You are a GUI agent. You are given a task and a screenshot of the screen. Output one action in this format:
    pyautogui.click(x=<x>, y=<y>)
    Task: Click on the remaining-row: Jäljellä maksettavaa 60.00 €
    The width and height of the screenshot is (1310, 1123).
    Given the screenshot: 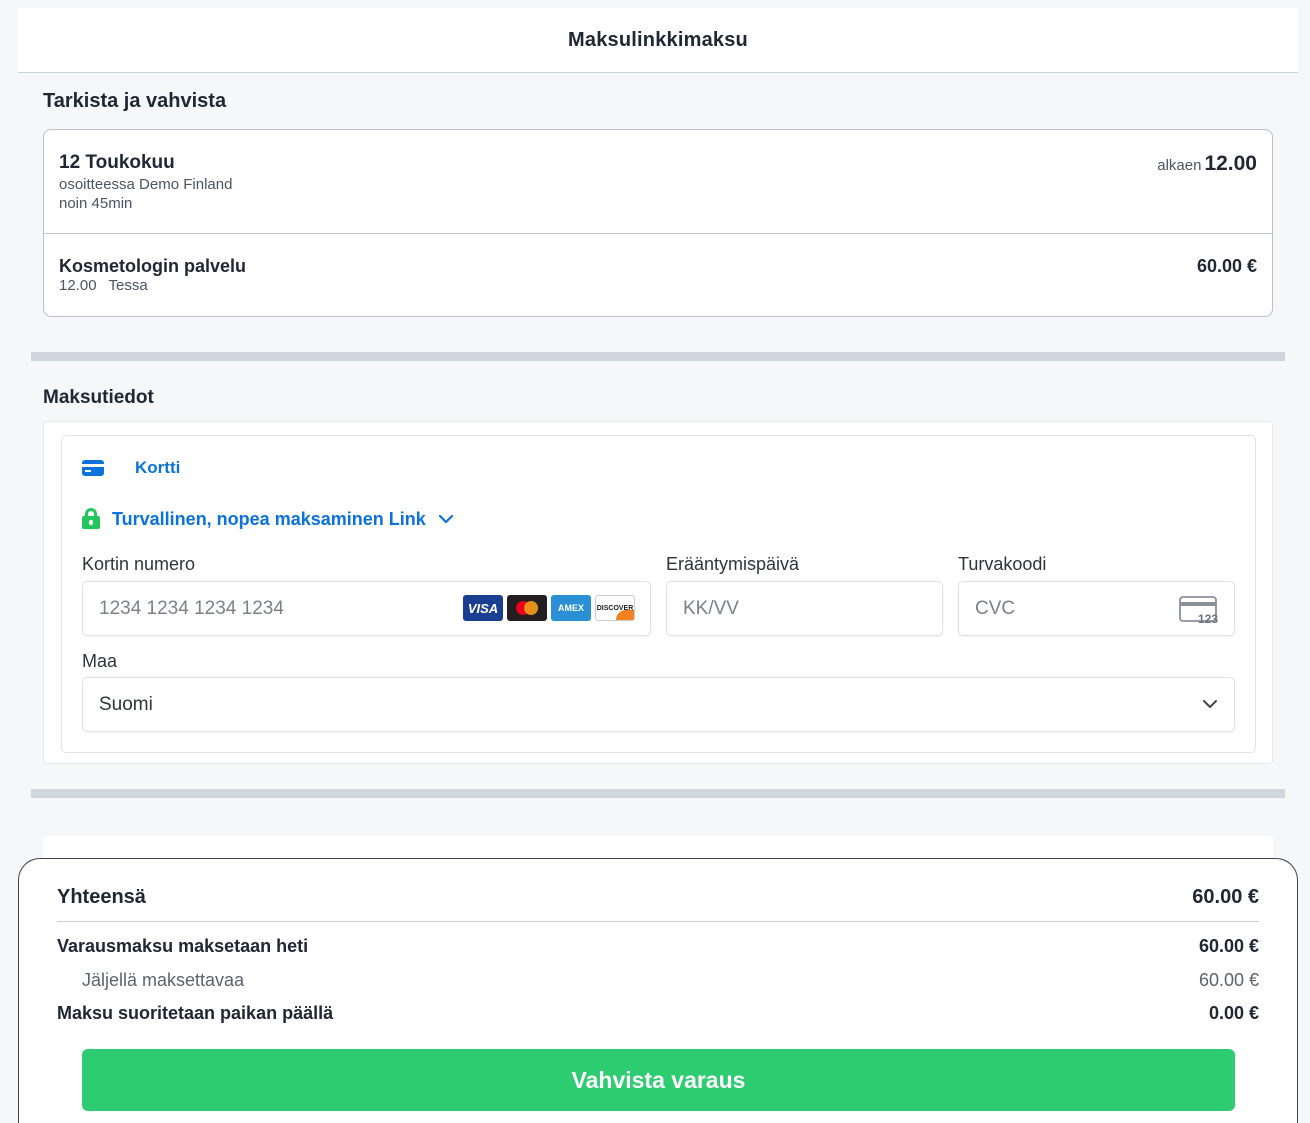 What is the action you would take?
    pyautogui.click(x=658, y=980)
    